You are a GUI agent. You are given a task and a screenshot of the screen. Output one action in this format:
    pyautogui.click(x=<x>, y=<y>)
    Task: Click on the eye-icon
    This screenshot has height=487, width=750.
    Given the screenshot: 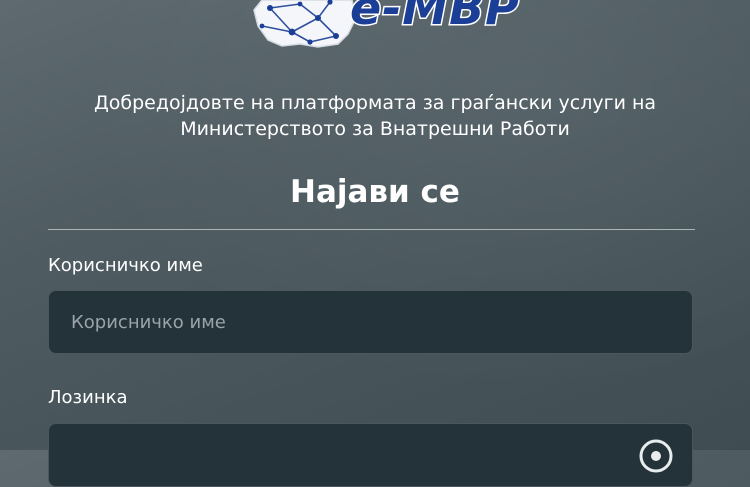 What is the action you would take?
    pyautogui.click(x=656, y=456)
    